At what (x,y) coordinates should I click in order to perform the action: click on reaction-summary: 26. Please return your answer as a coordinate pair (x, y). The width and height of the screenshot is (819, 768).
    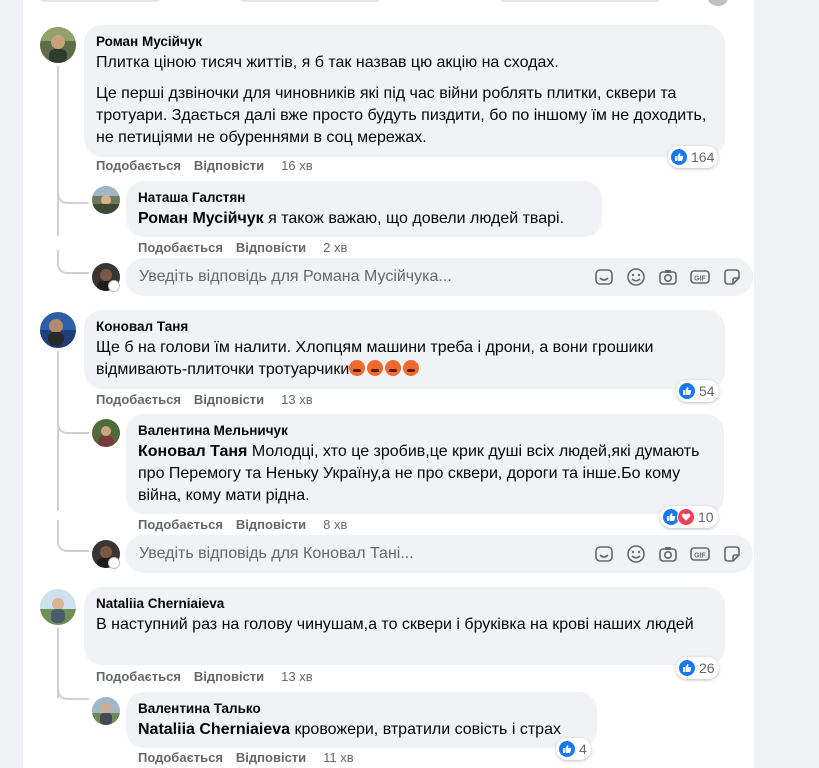
    Looking at the image, I should click on (697, 668).